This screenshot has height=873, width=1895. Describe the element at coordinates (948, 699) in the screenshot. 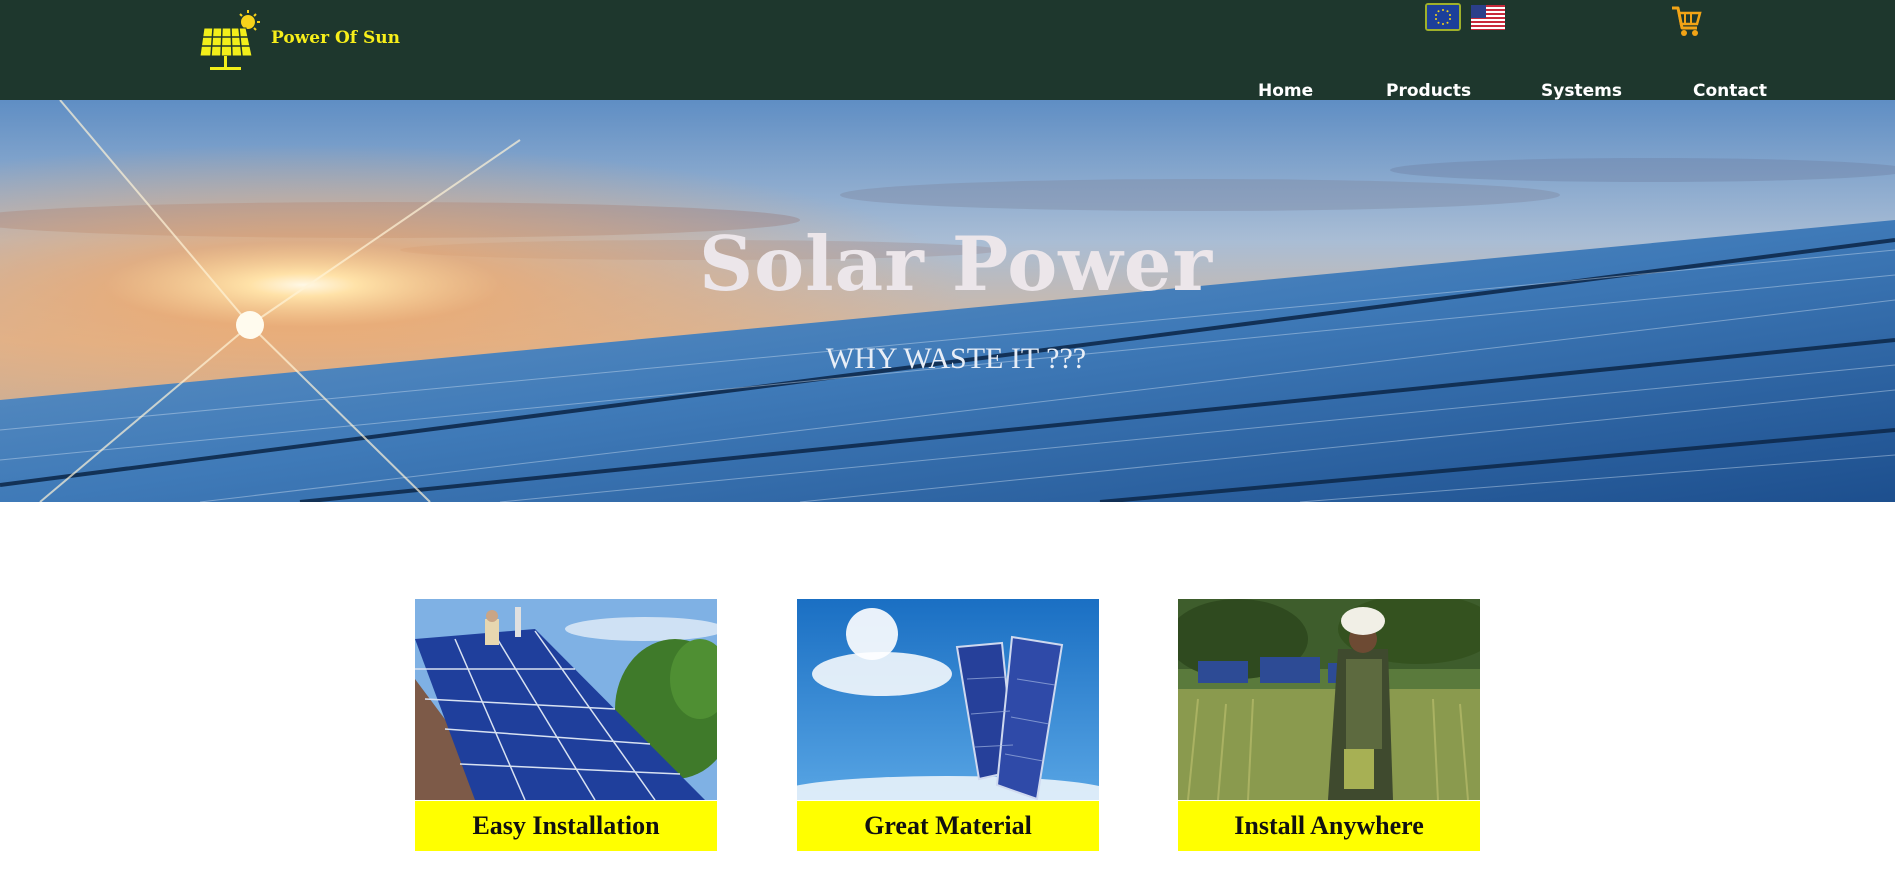

I see `panels-in-sky-photo` at that location.